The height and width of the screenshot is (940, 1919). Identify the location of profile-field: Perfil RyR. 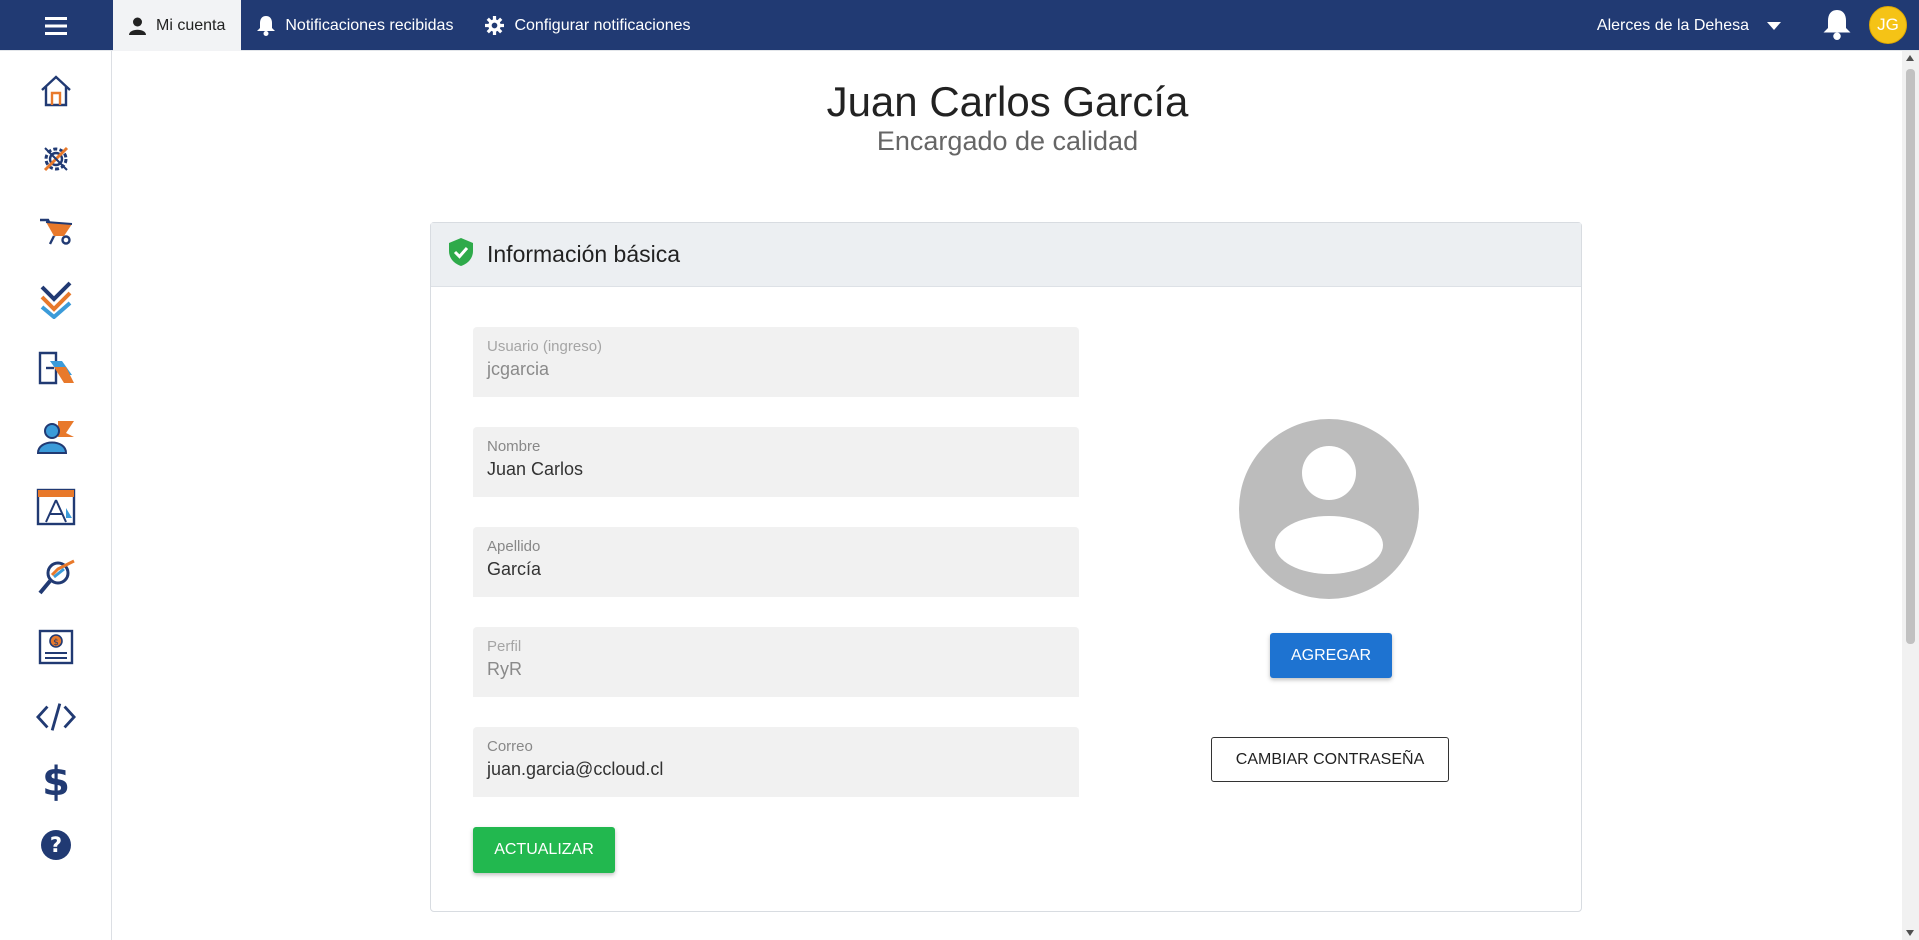
(776, 662).